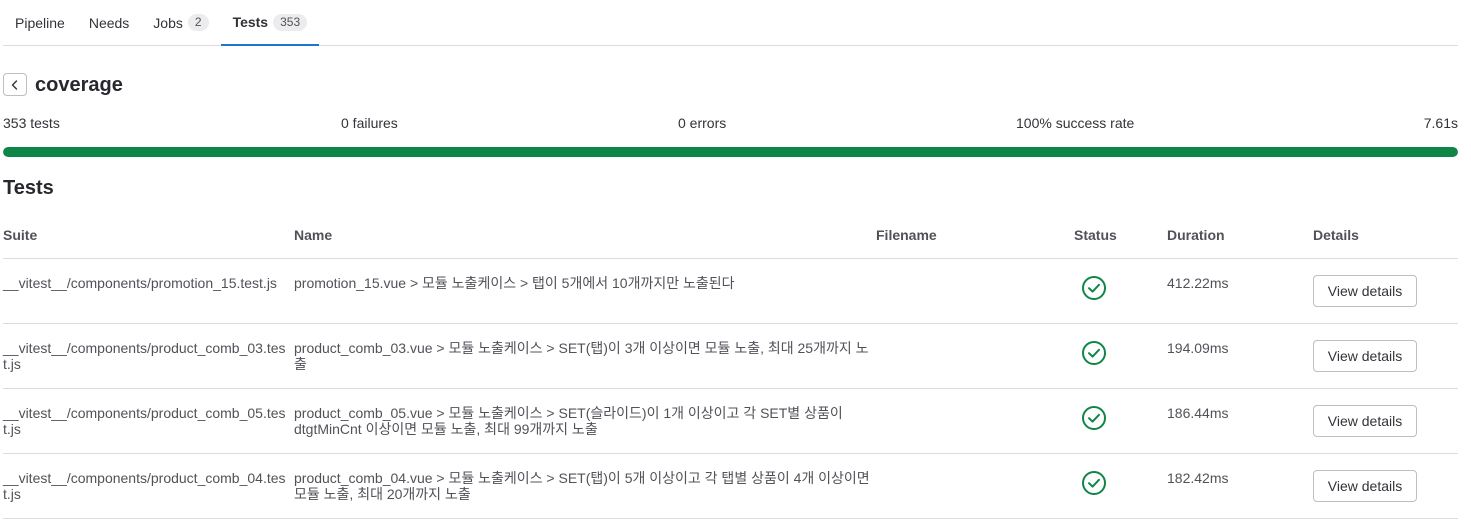  What do you see at coordinates (1336, 235) in the screenshot?
I see `header-details: Details` at bounding box center [1336, 235].